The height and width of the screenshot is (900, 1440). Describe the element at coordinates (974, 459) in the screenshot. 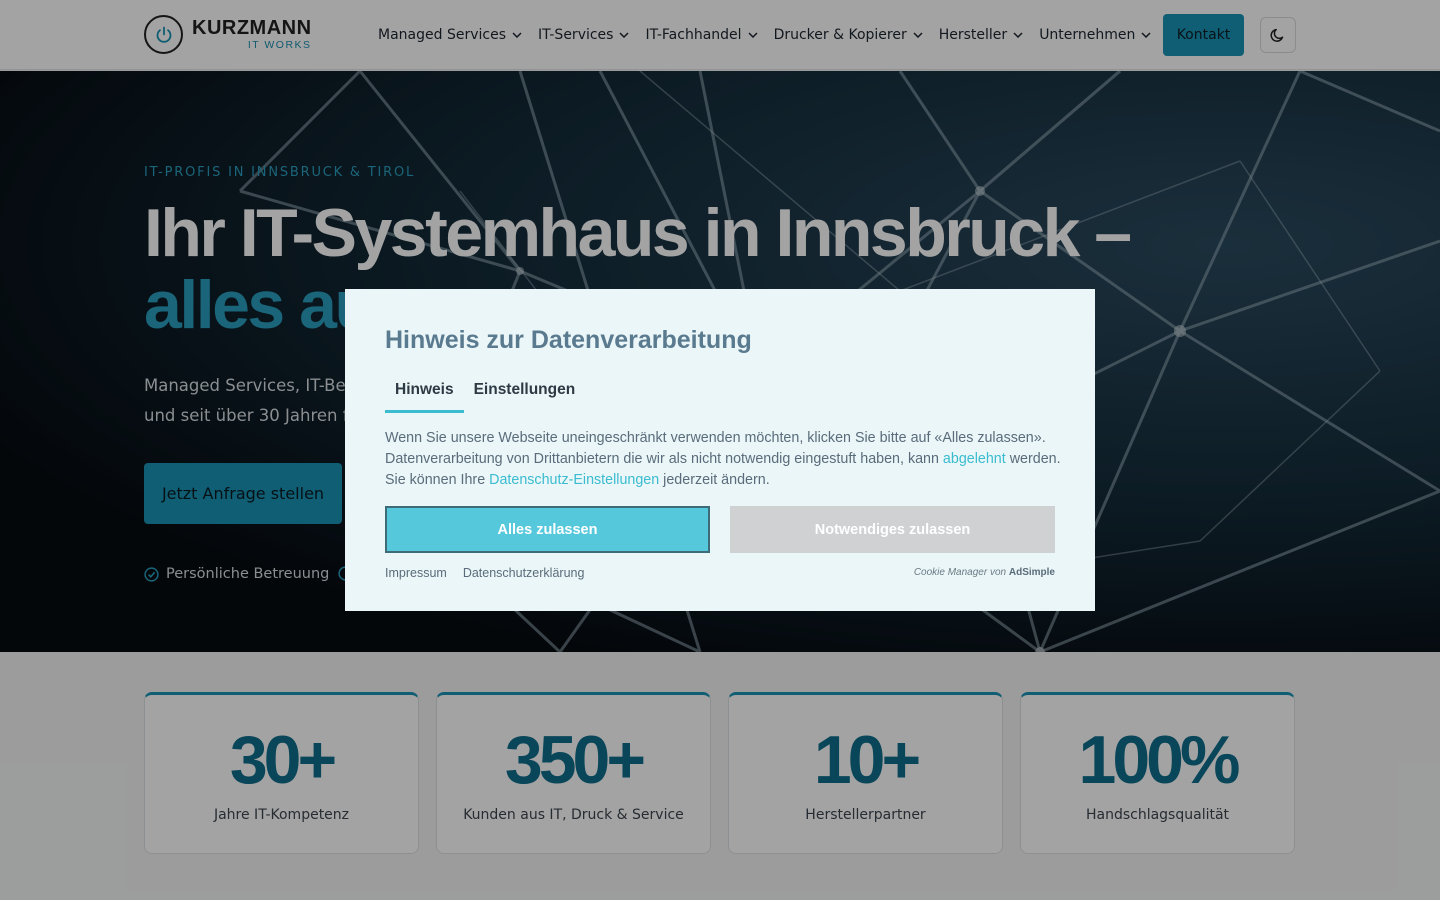

I see `abgelehnt-link: abgelehnt` at that location.